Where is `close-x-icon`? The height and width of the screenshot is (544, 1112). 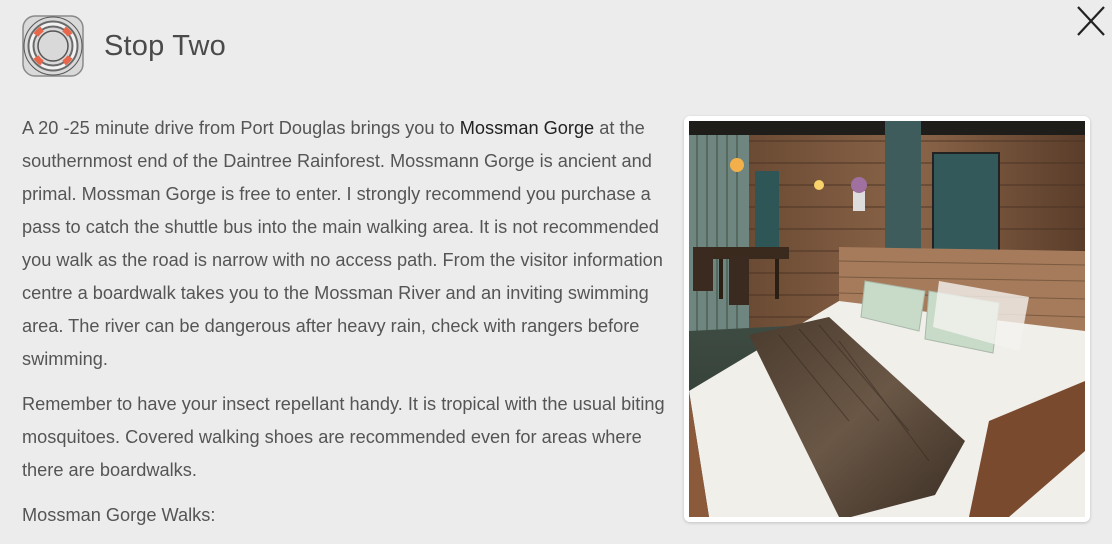
close-x-icon is located at coordinates (1091, 21).